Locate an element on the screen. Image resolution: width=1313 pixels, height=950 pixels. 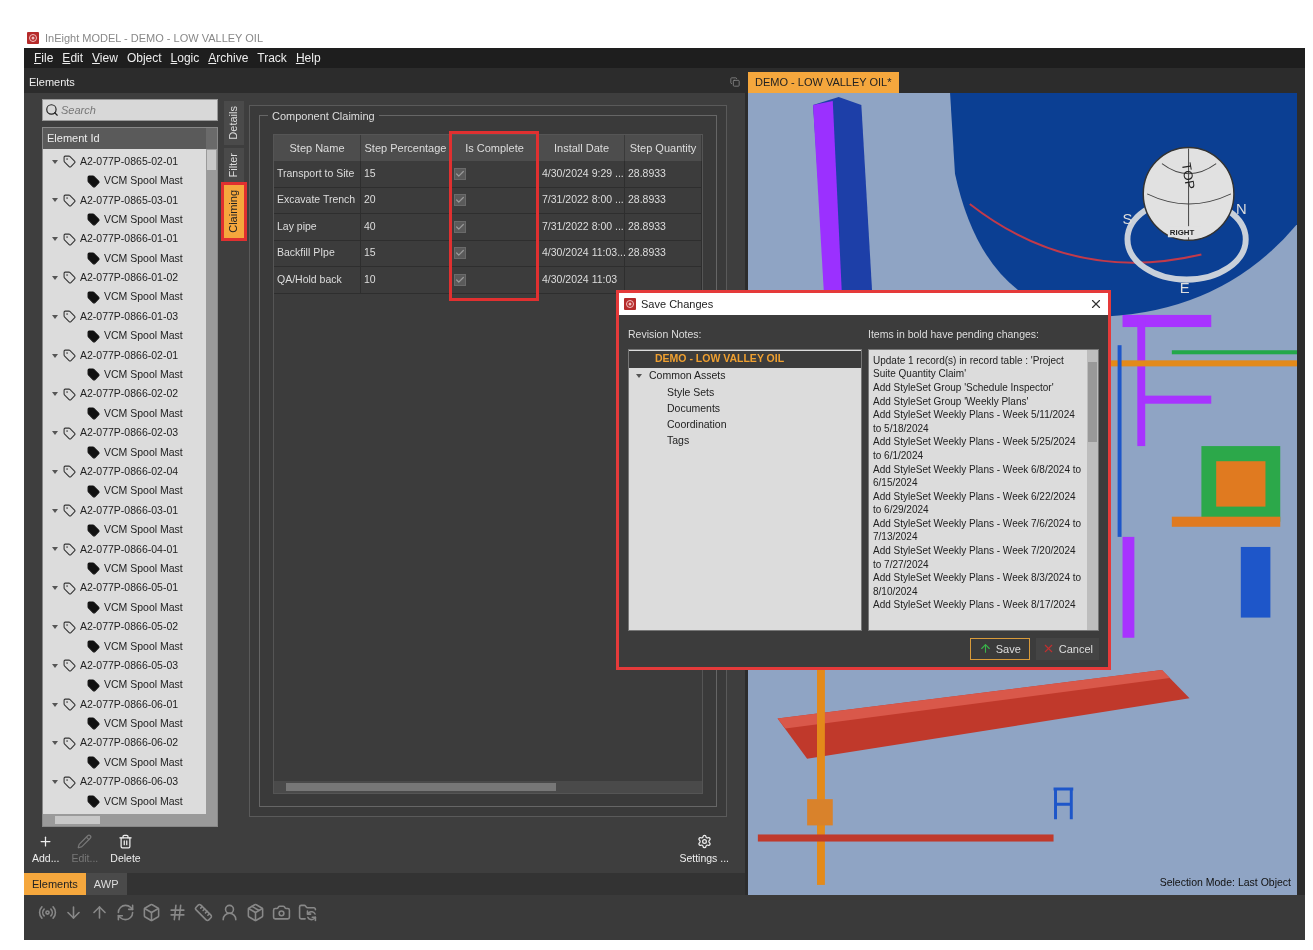
grid-icon is located at coordinates (177, 912).